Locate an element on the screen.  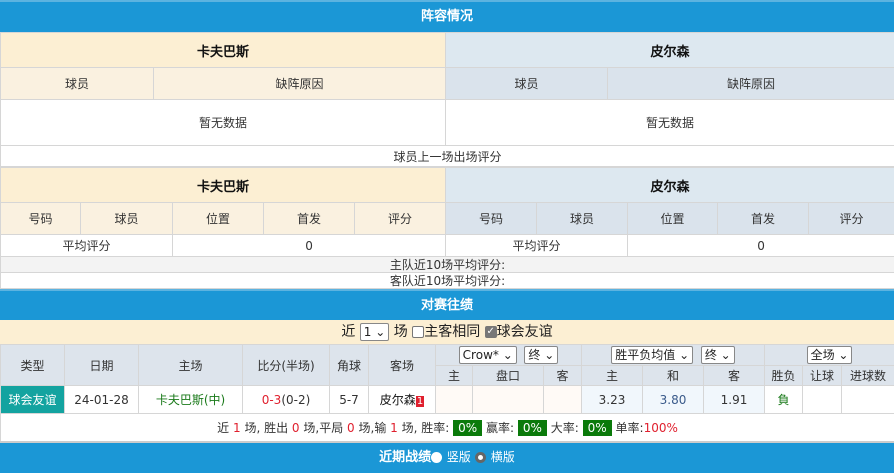
summary-text: 场,输 is located at coordinates (373, 428).